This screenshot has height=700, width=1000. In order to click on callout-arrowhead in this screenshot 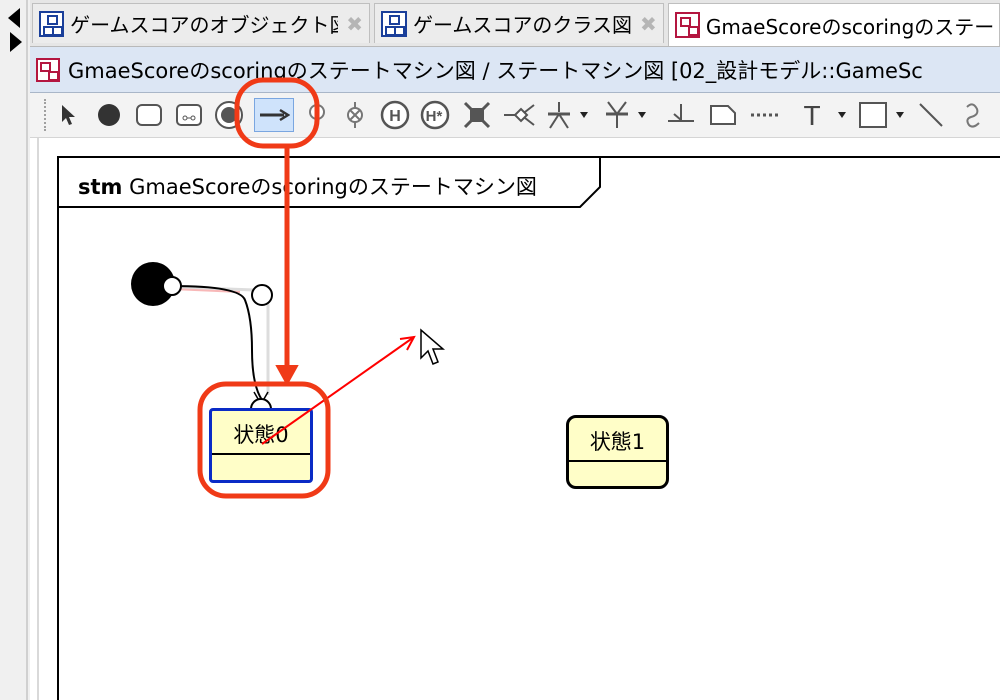, I will do `click(287, 376)`.